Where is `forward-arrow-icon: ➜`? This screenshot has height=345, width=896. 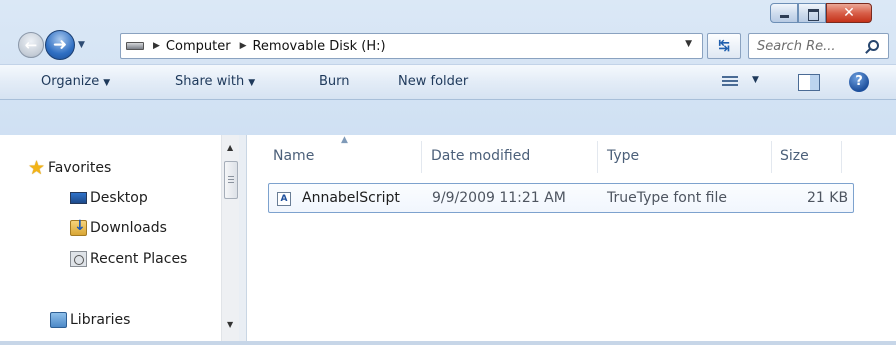 forward-arrow-icon: ➜ is located at coordinates (60, 45).